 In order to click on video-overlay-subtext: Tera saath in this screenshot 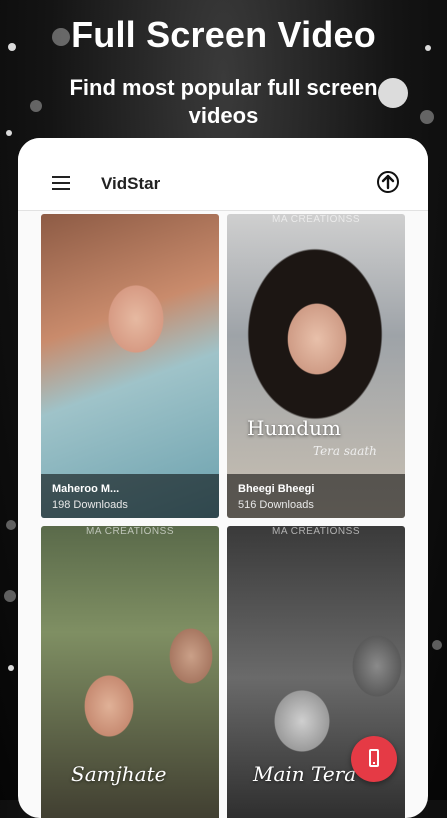, I will do `click(345, 451)`.